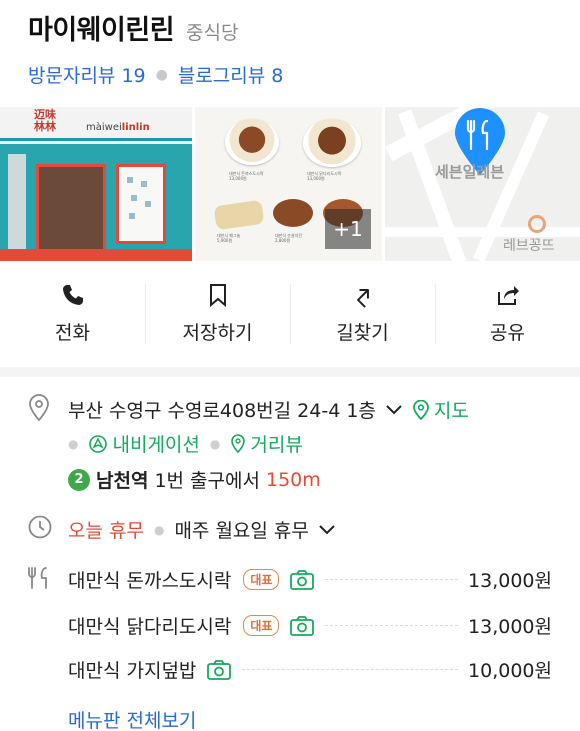  What do you see at coordinates (508, 295) in the screenshot?
I see `share-icon` at bounding box center [508, 295].